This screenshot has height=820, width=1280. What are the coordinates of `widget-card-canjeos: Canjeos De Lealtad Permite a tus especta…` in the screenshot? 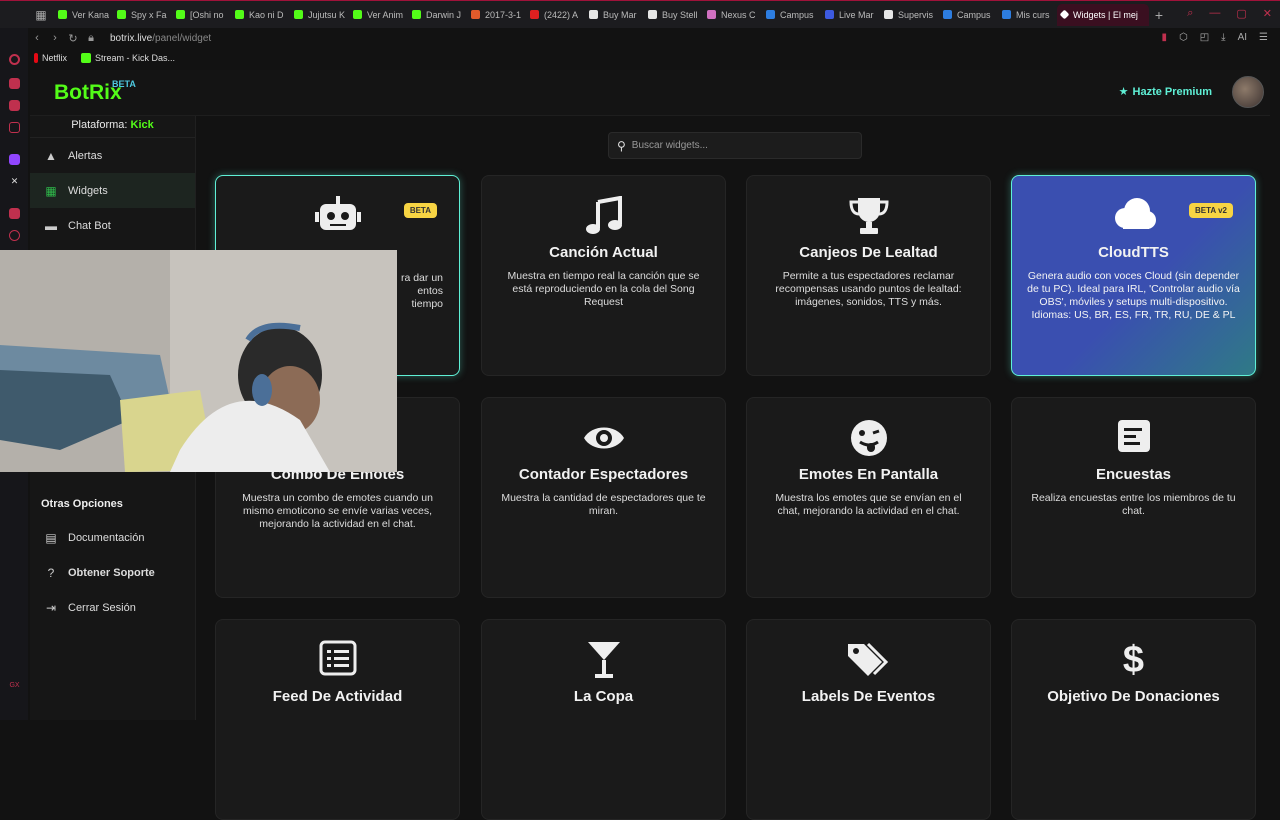 It's located at (868, 275).